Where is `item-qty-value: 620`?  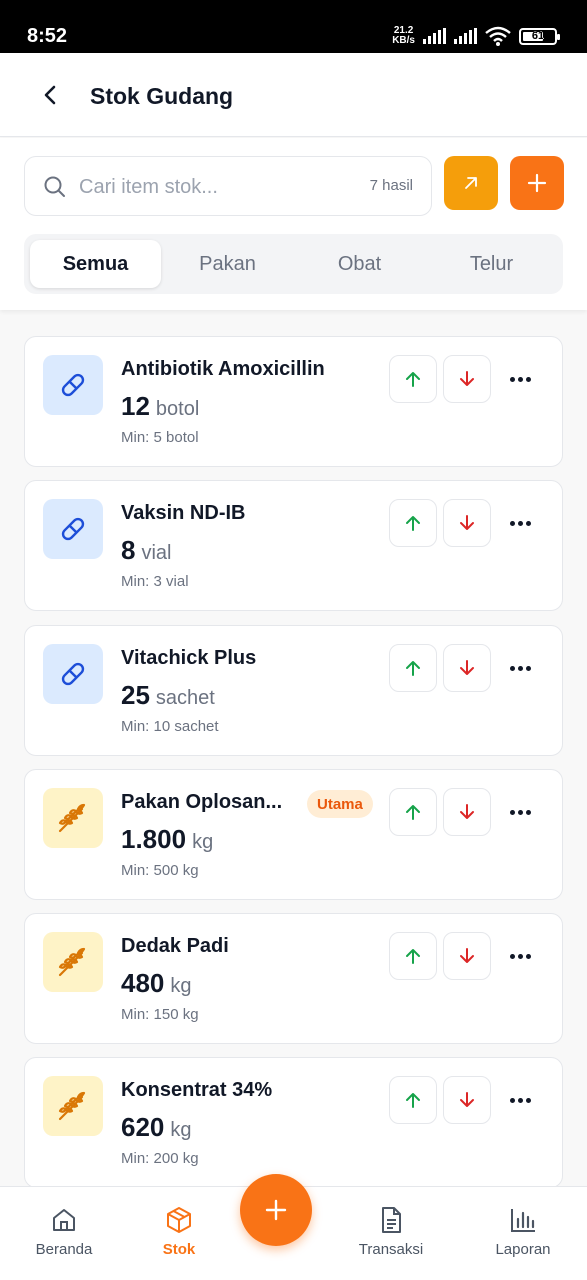
item-qty-value: 620 is located at coordinates (143, 1127).